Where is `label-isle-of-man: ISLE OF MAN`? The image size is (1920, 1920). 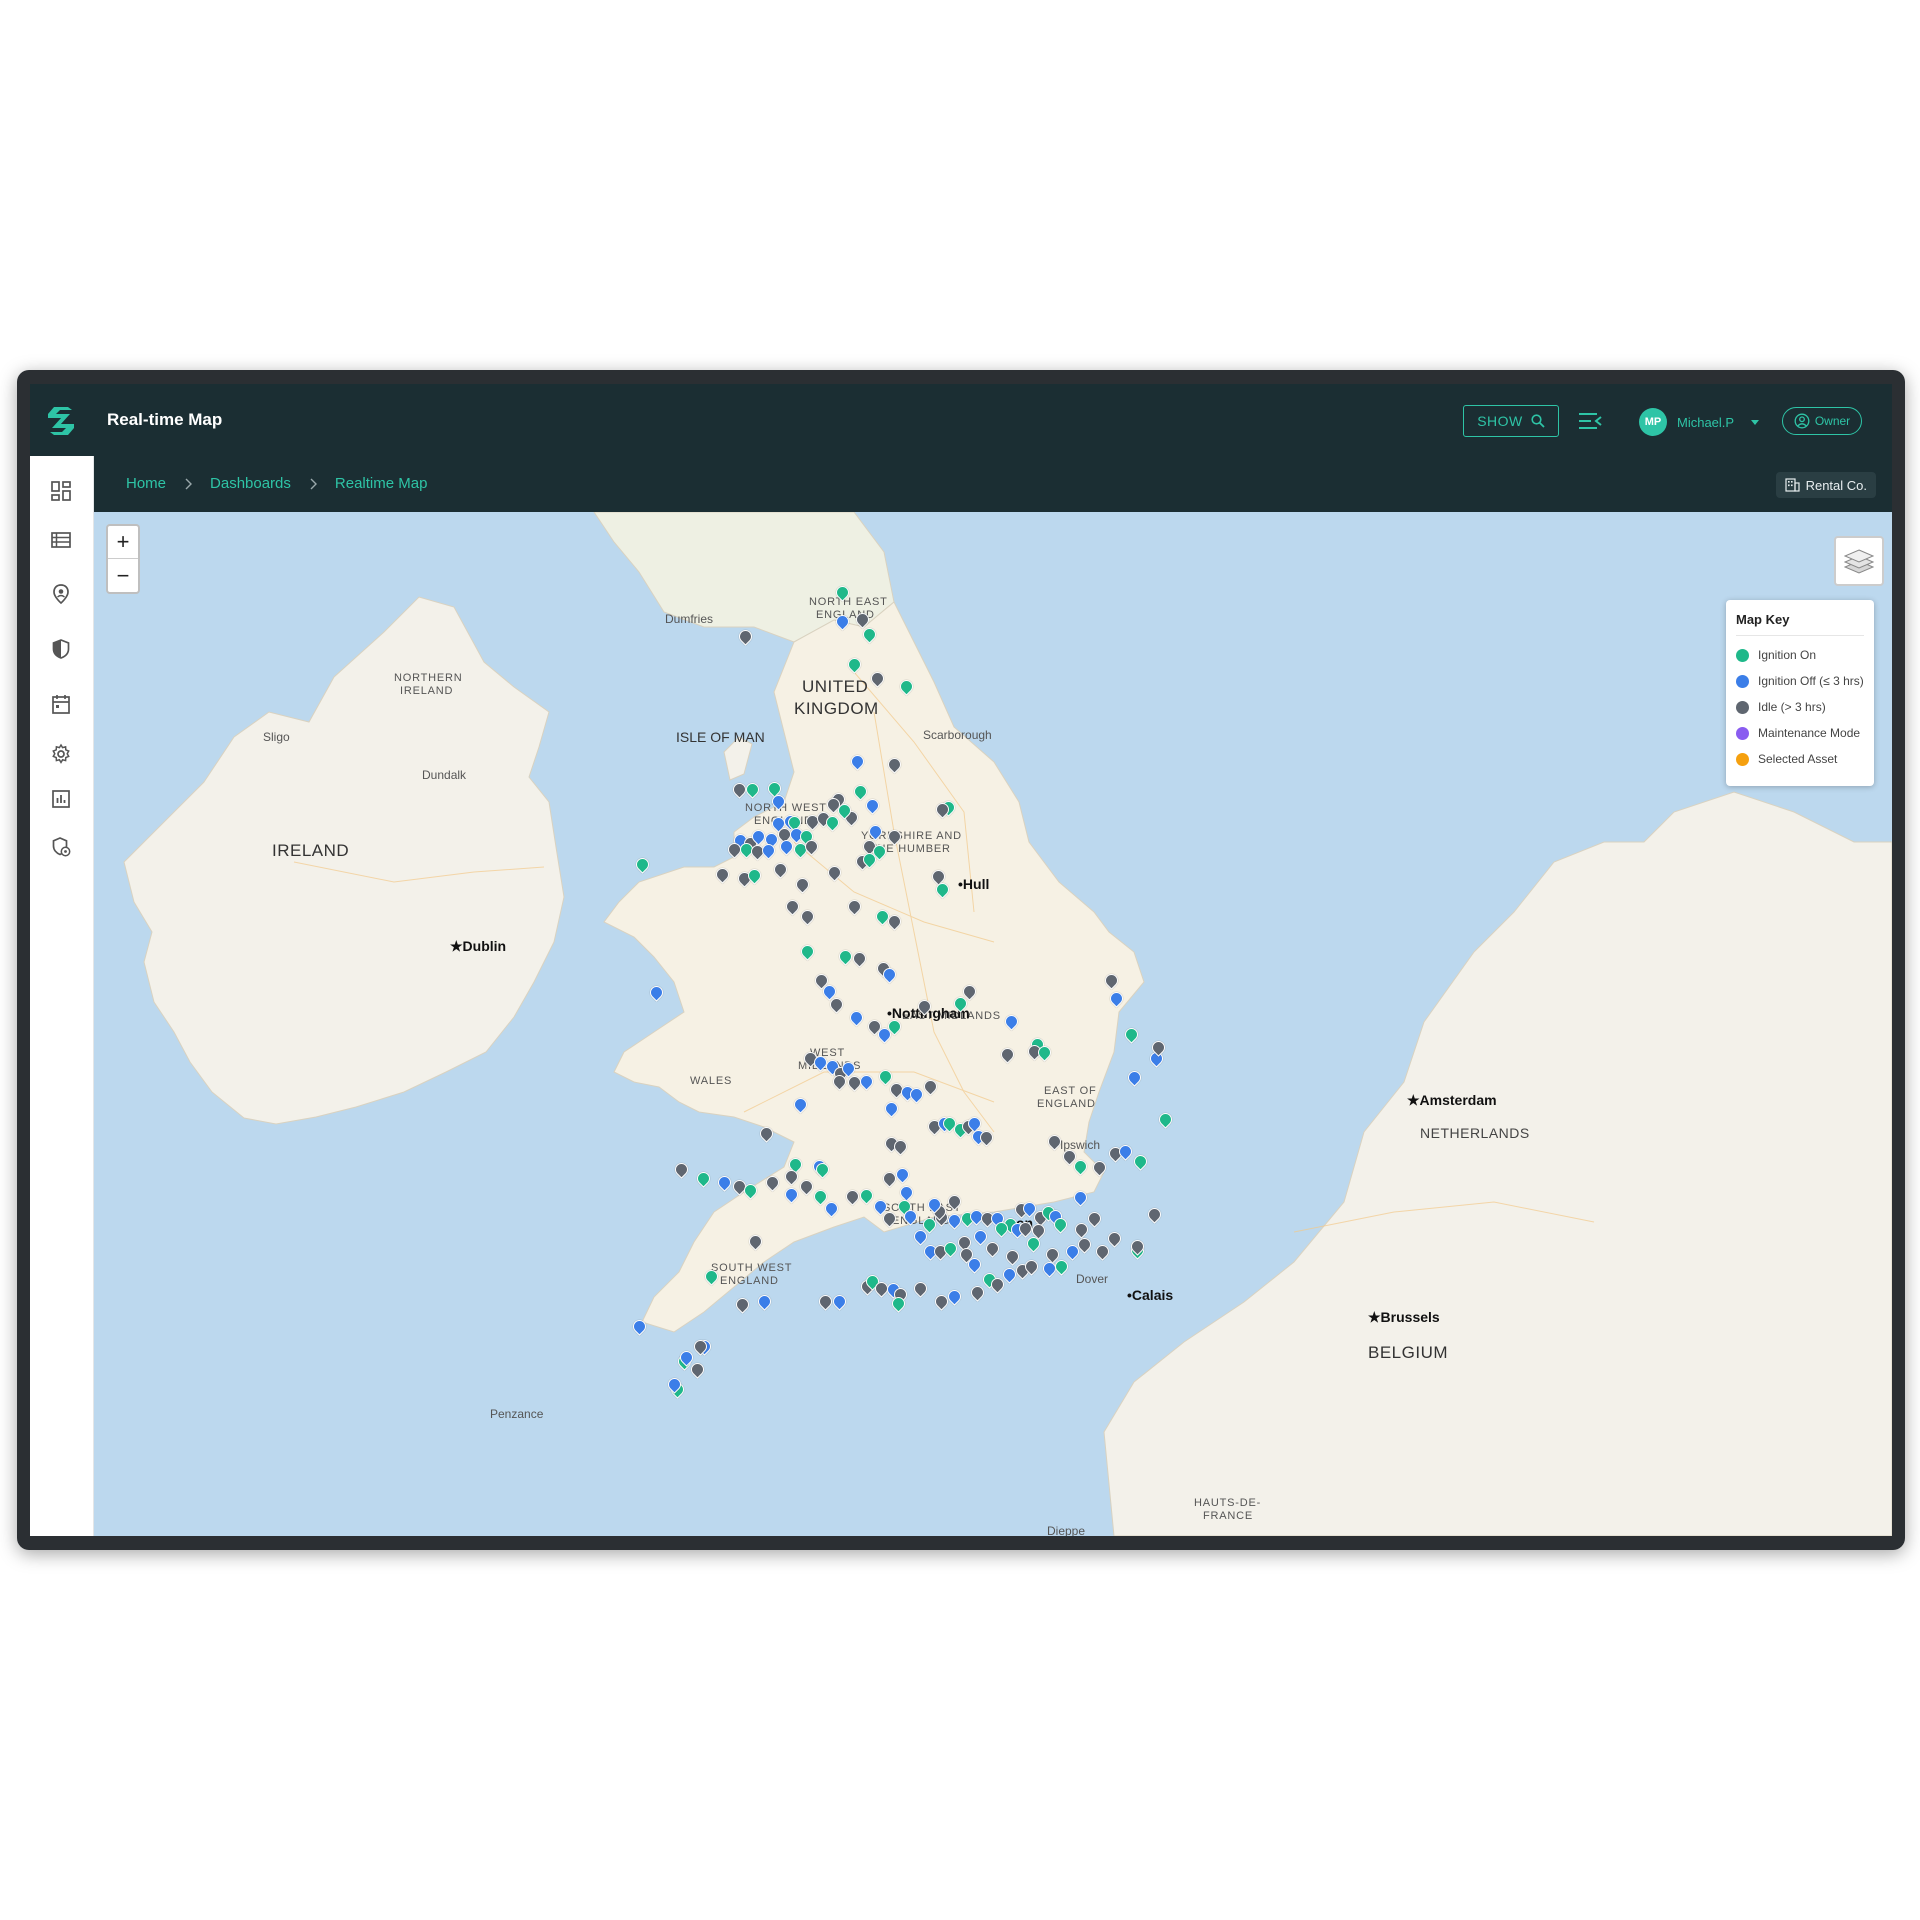 label-isle-of-man: ISLE OF MAN is located at coordinates (720, 737).